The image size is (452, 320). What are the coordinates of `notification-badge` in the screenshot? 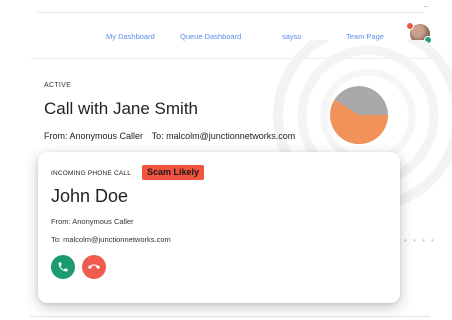 It's located at (410, 26).